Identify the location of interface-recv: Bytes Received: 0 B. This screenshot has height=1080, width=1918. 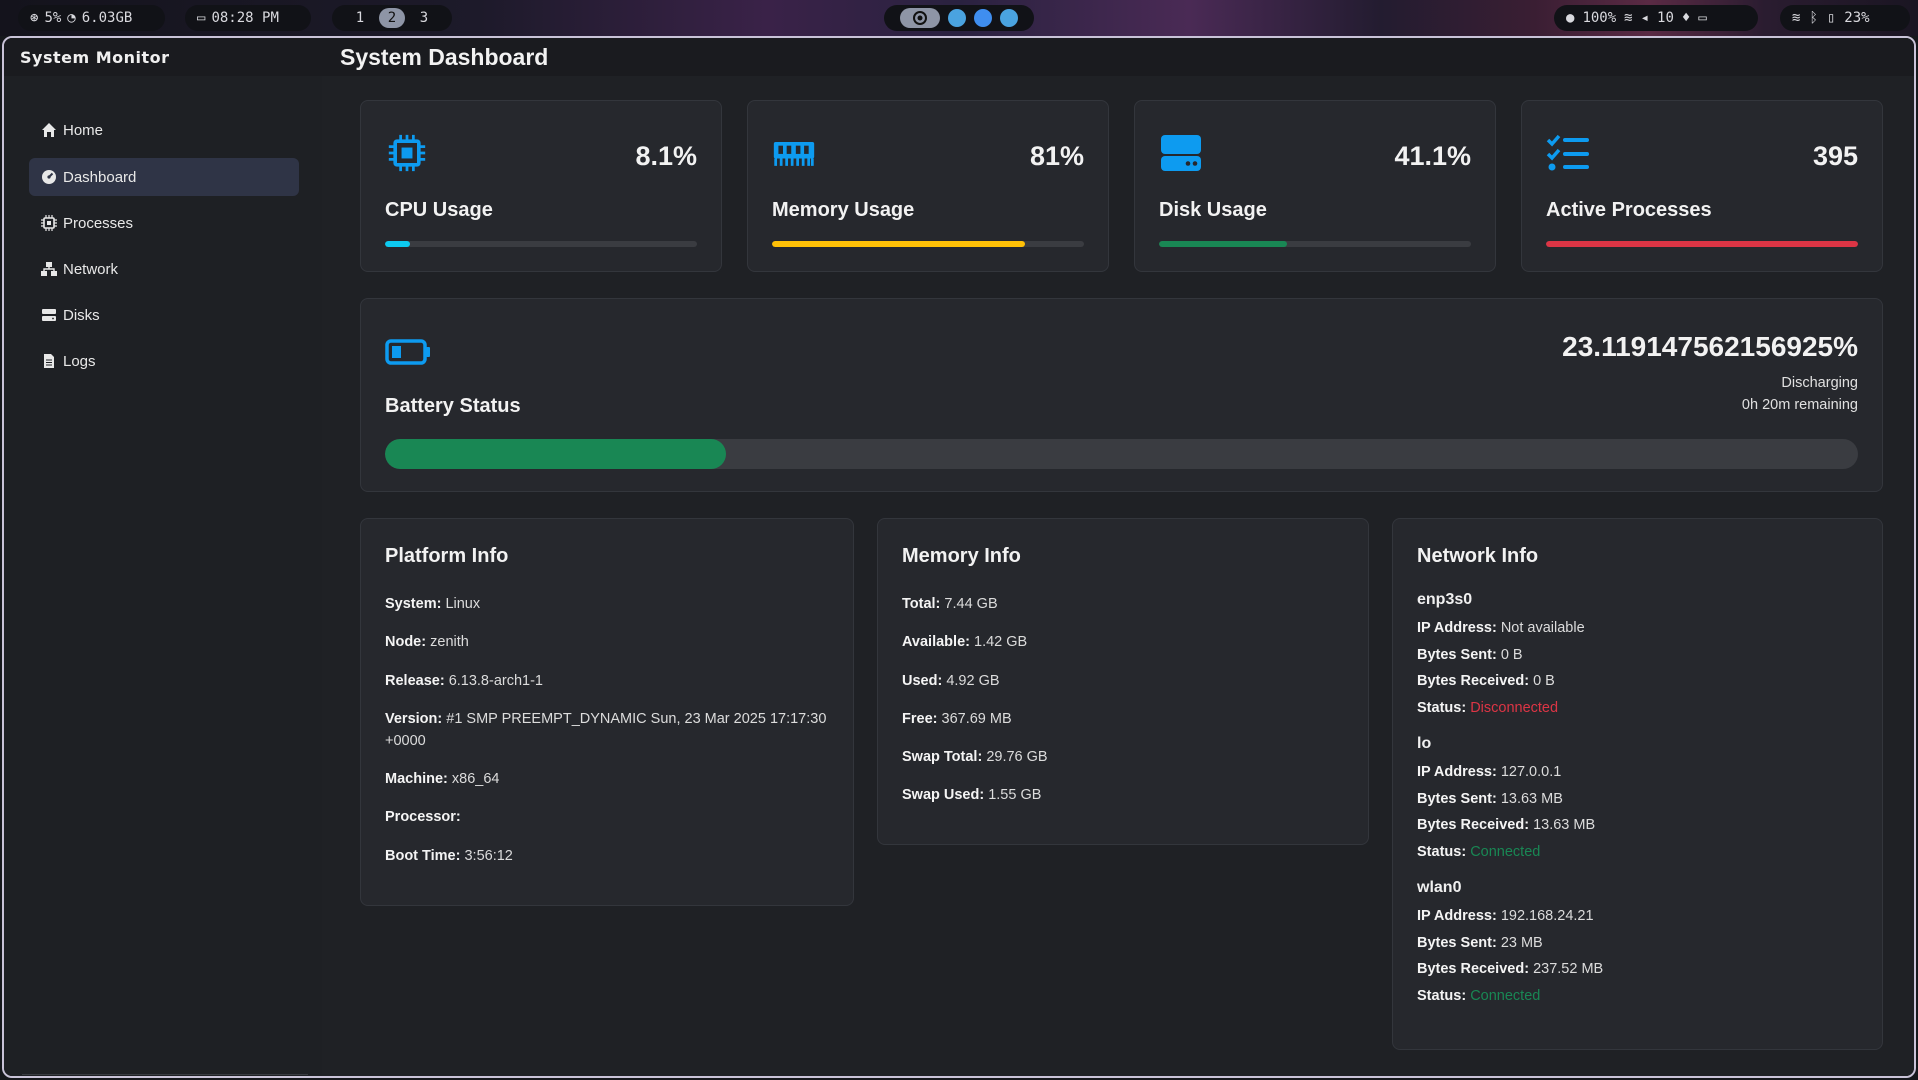
(1637, 681).